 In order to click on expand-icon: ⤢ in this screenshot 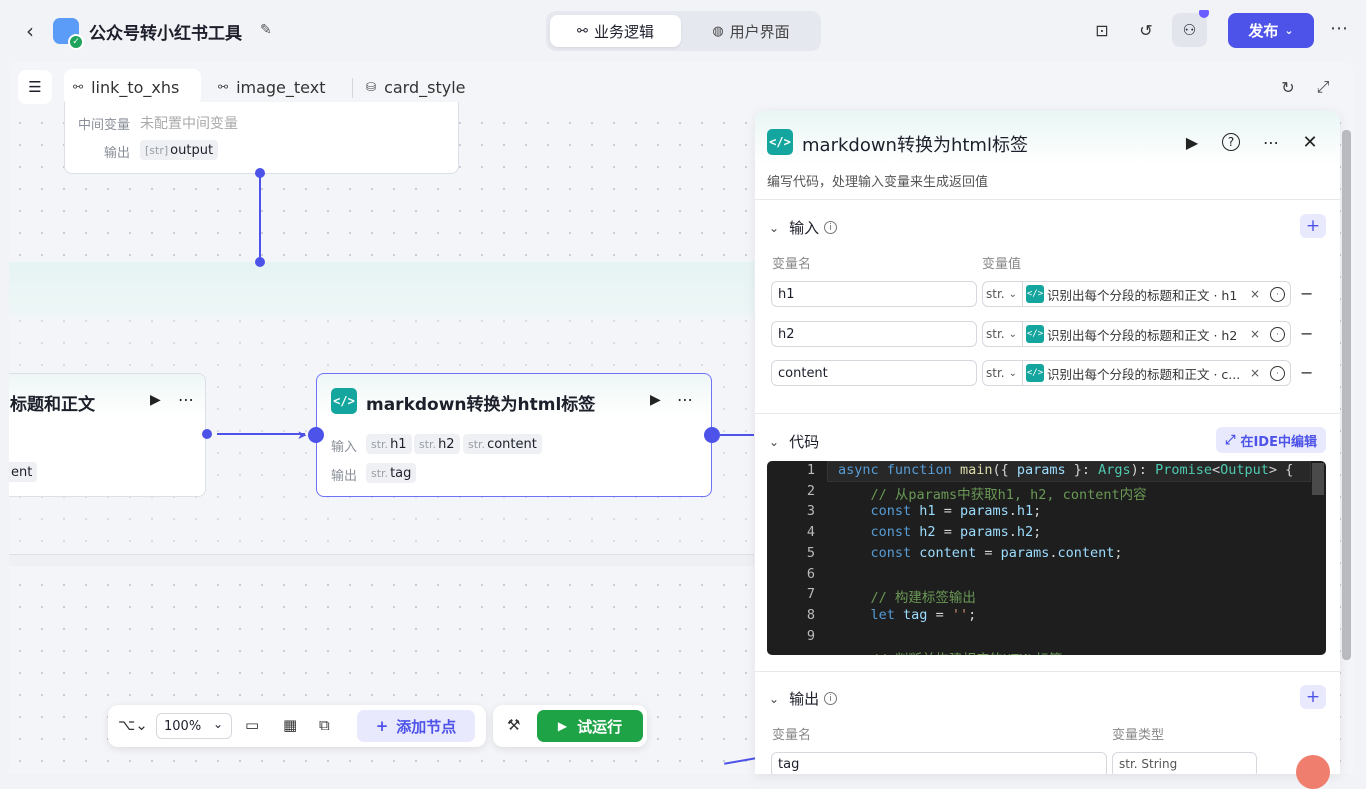, I will do `click(1323, 87)`.